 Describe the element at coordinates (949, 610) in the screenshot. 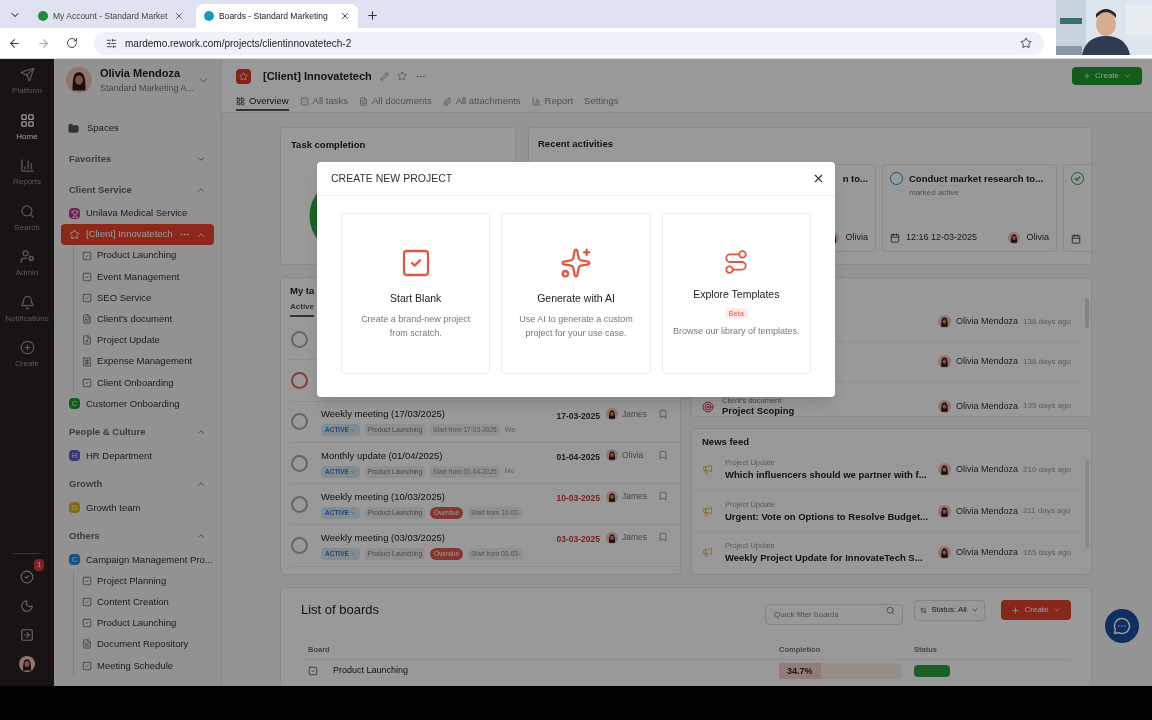

I see `status-filter: Status: All` at that location.